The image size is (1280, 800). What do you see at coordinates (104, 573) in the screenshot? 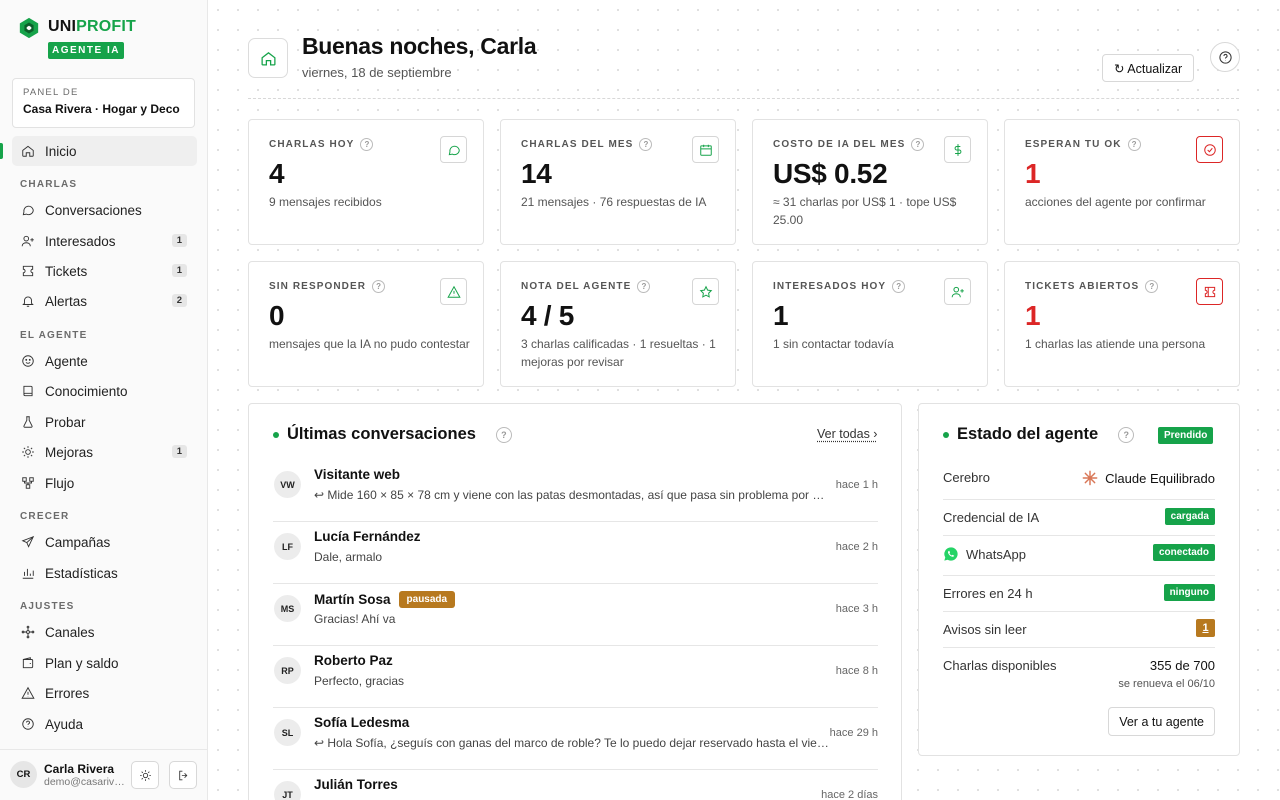
I see `nav-item-estadisticas: Estadísticas` at bounding box center [104, 573].